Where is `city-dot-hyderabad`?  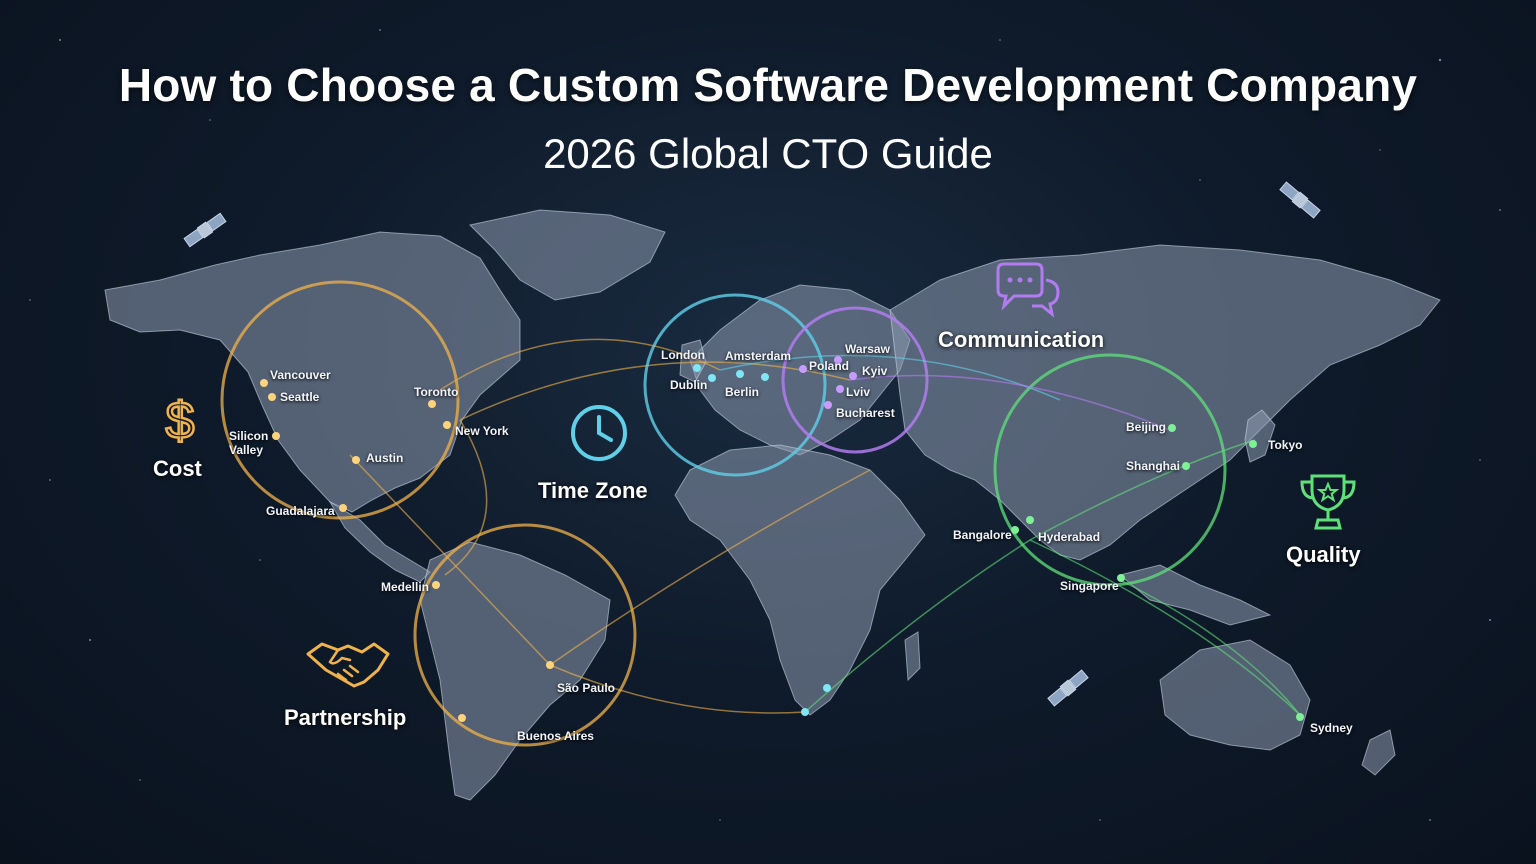 city-dot-hyderabad is located at coordinates (1030, 520).